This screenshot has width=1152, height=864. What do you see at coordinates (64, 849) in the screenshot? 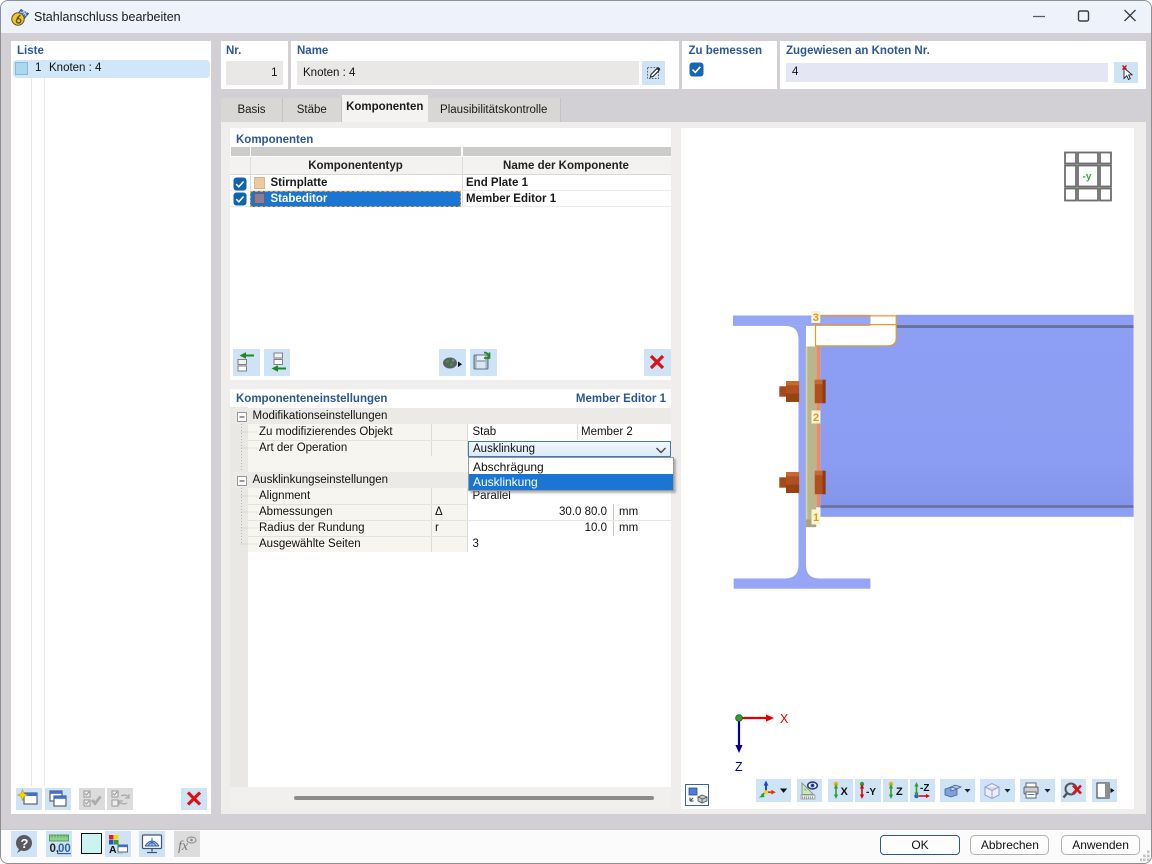
I see `svg-text: 00` at bounding box center [64, 849].